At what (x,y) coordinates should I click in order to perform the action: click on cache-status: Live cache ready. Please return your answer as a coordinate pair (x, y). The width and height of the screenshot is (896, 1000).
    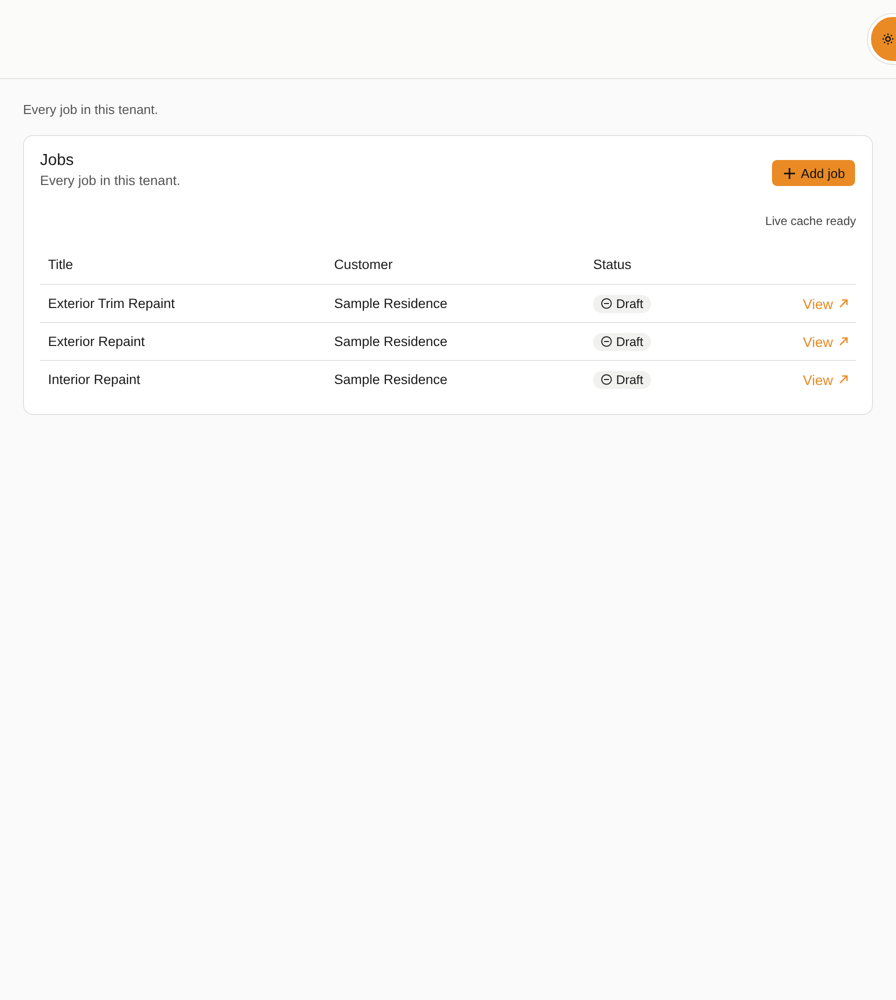
    Looking at the image, I should click on (810, 221).